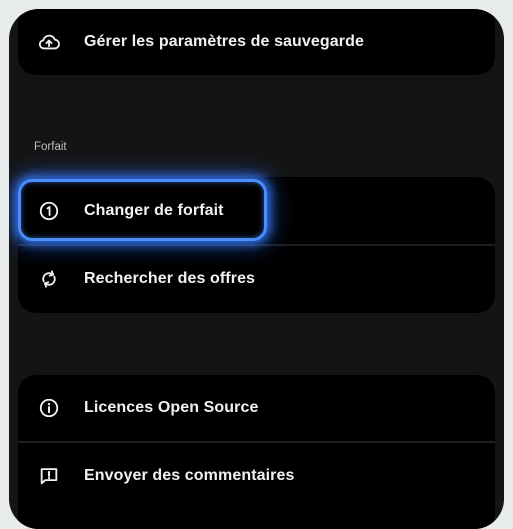 This screenshot has width=513, height=529. What do you see at coordinates (49, 279) in the screenshot?
I see `sync-icon` at bounding box center [49, 279].